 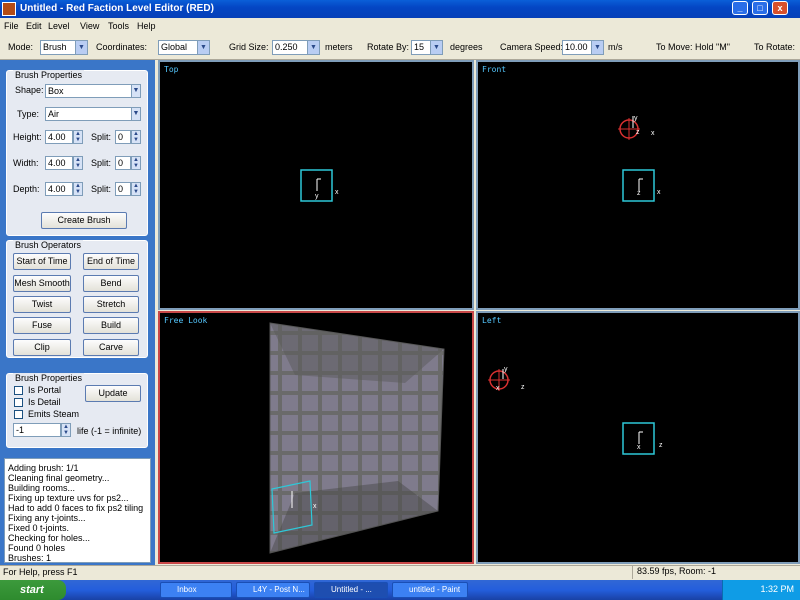 I want to click on start-button: start, so click(x=33, y=590).